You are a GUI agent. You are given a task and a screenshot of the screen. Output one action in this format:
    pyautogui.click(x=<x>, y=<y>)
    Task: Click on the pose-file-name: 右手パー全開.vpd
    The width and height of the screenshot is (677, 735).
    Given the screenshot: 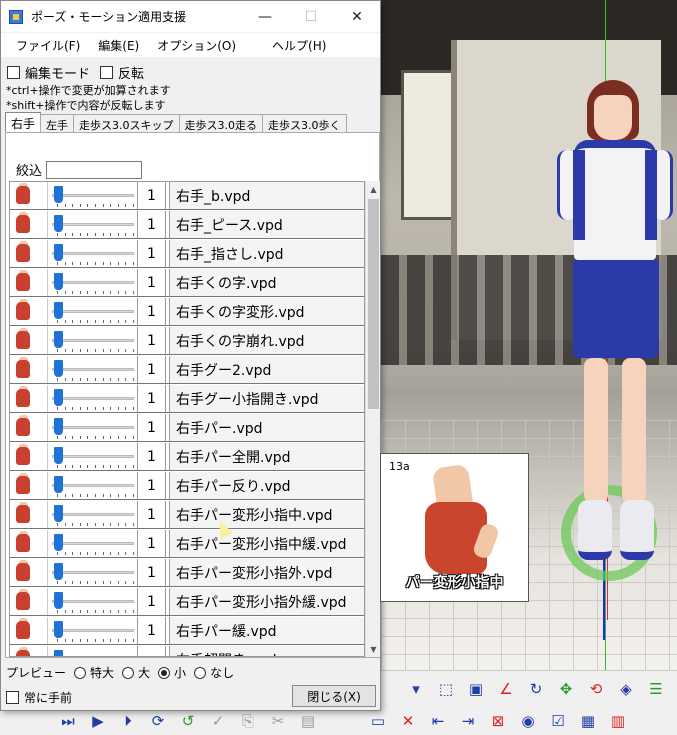 What is the action you would take?
    pyautogui.click(x=267, y=456)
    